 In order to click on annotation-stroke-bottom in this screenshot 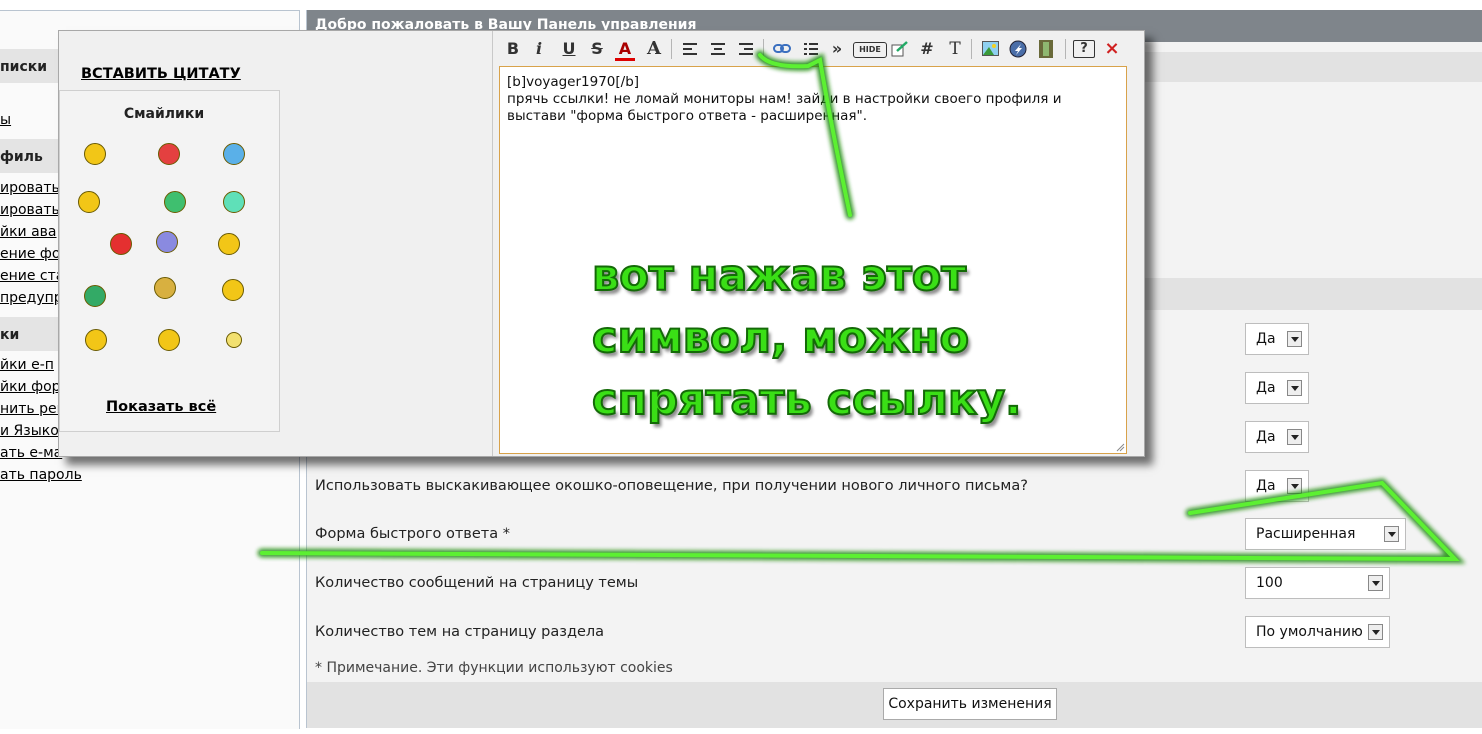, I will do `click(861, 521)`.